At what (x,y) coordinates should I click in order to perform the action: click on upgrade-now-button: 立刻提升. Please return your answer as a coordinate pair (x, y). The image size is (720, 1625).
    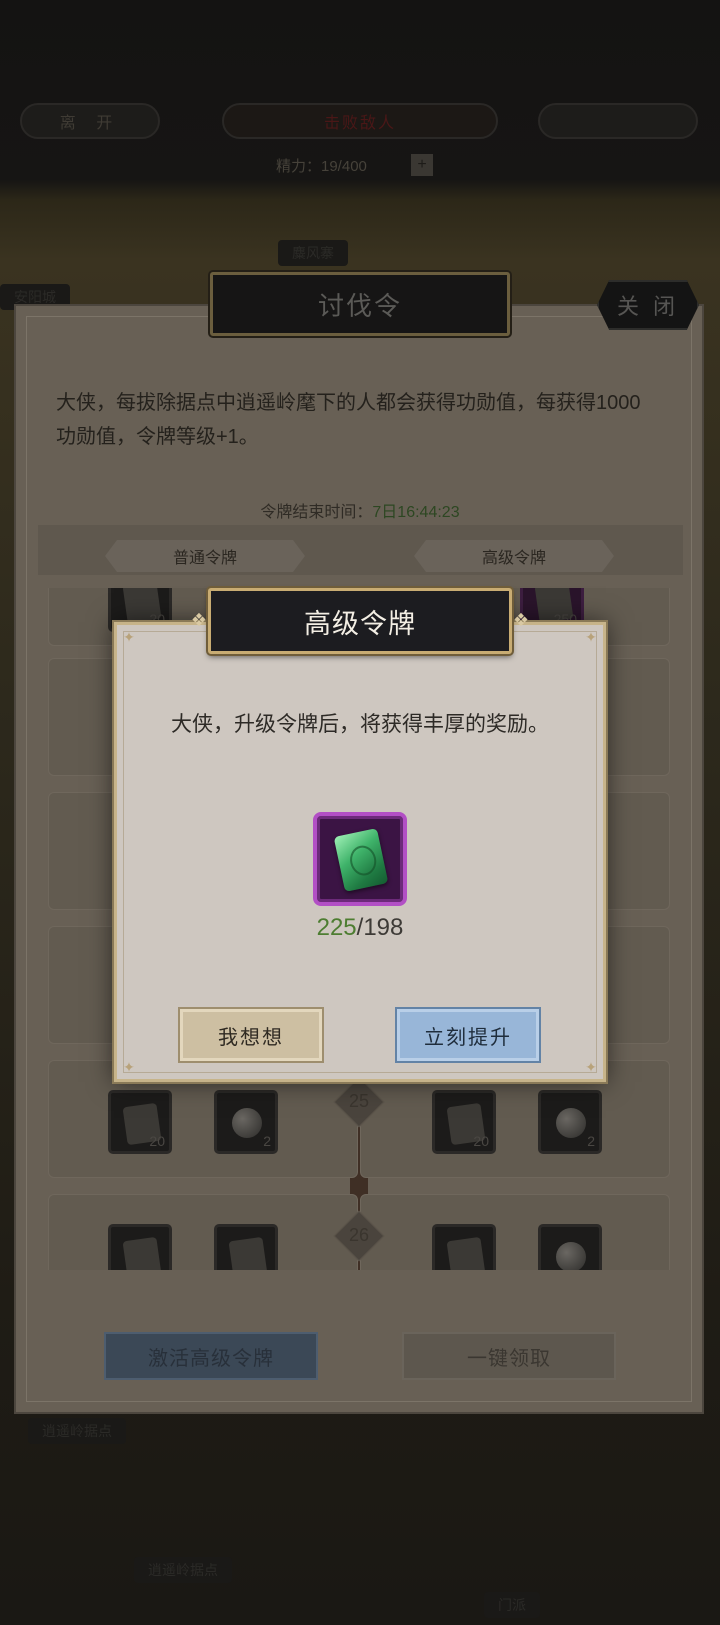
    Looking at the image, I should click on (468, 1035).